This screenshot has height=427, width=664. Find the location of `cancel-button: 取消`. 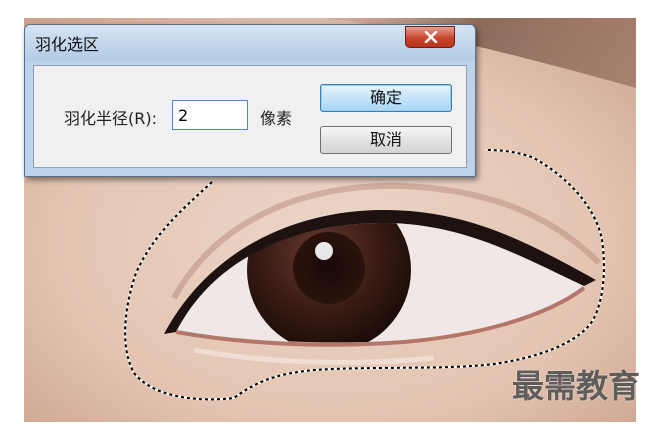

cancel-button: 取消 is located at coordinates (386, 140).